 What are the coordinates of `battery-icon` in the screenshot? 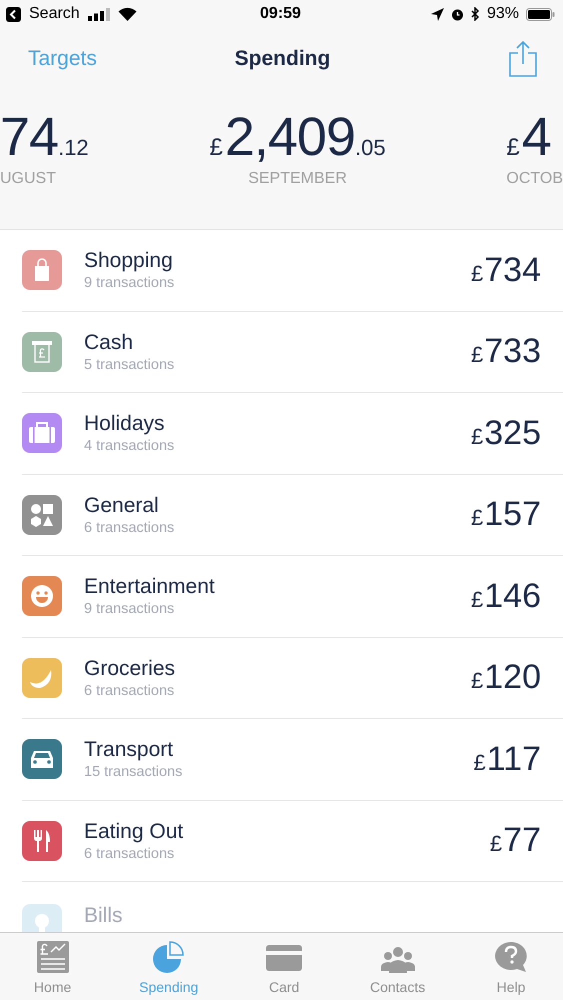 It's located at (540, 14).